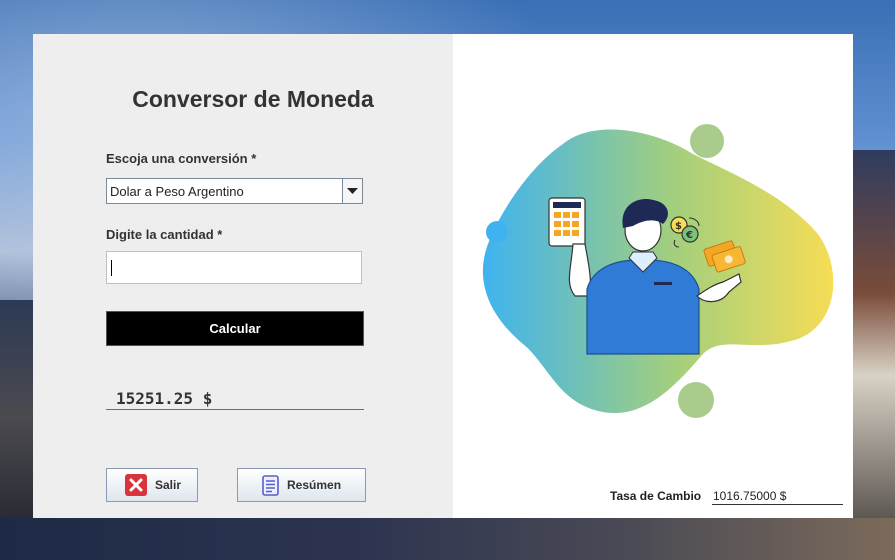  What do you see at coordinates (253, 99) in the screenshot?
I see `page-title: Conversor de Moneda` at bounding box center [253, 99].